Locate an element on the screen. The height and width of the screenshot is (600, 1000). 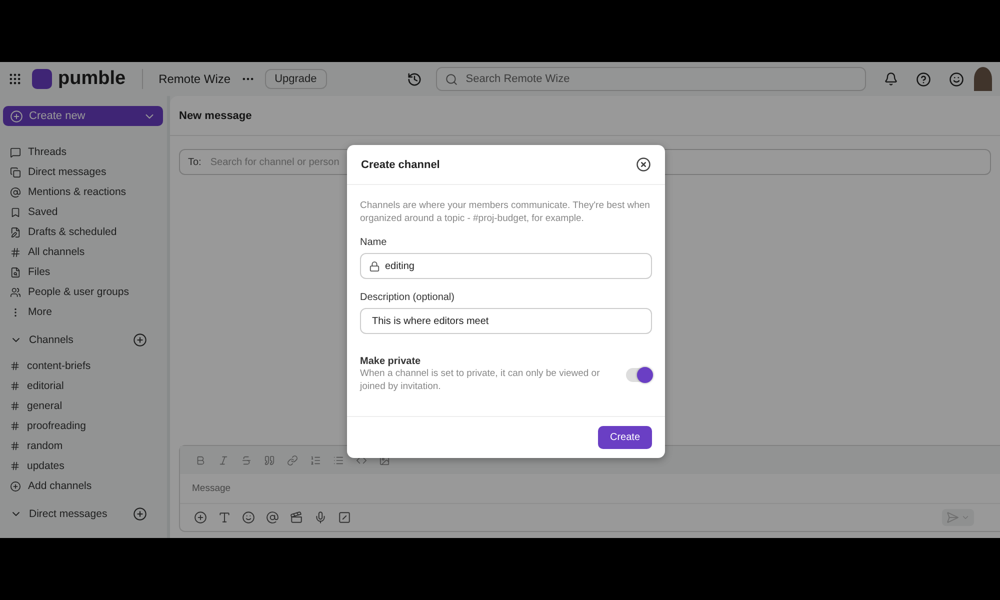
workspace-name: Remote Wize is located at coordinates (194, 79).